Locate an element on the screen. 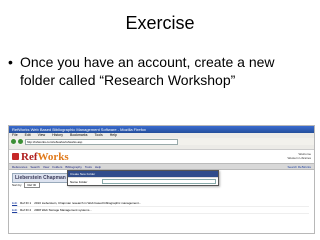  ref-id: Ref ID 2 is located at coordinates (26, 210).